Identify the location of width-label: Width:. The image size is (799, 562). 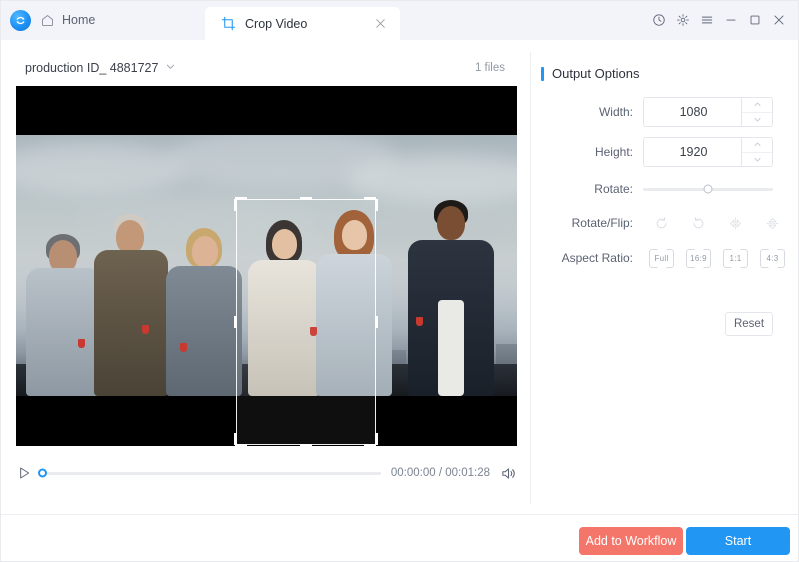
(615, 112).